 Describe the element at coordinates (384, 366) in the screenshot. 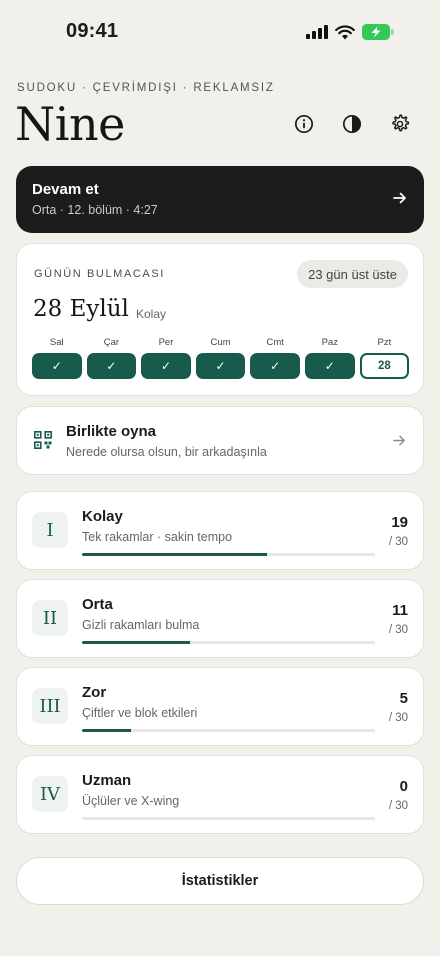

I see `today-date: 28` at that location.